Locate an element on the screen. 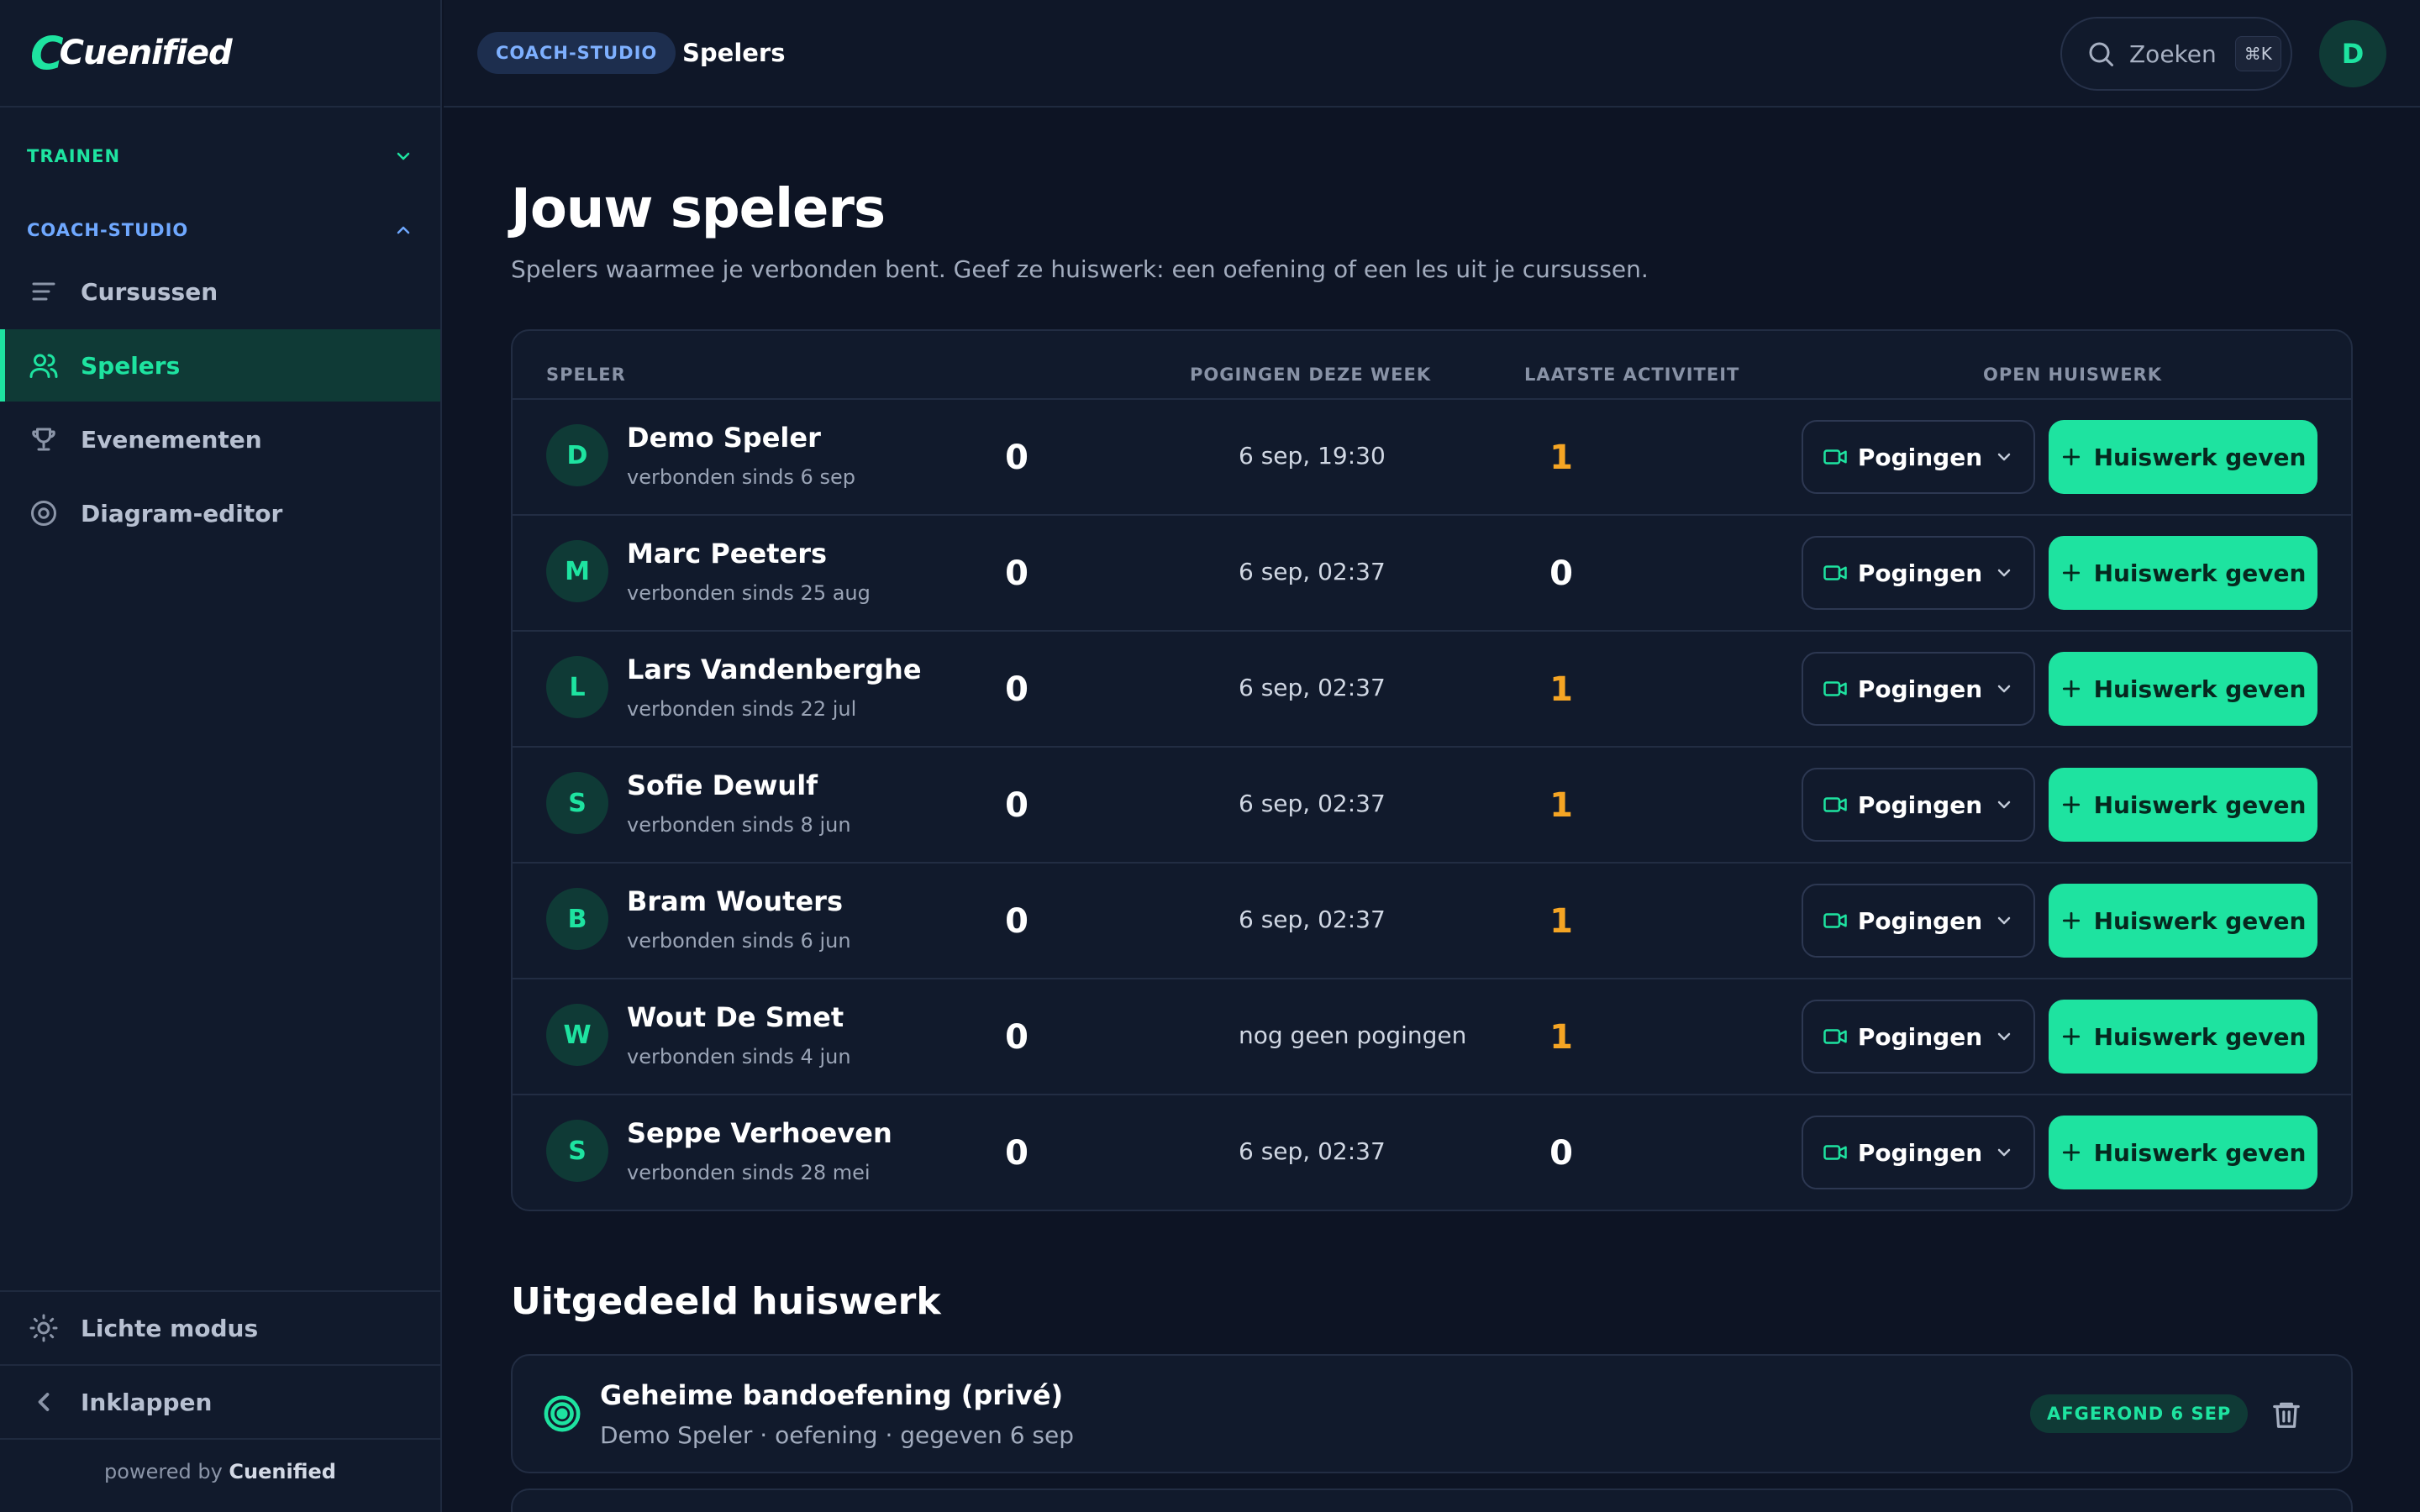  homework-item is located at coordinates (1432, 1500).